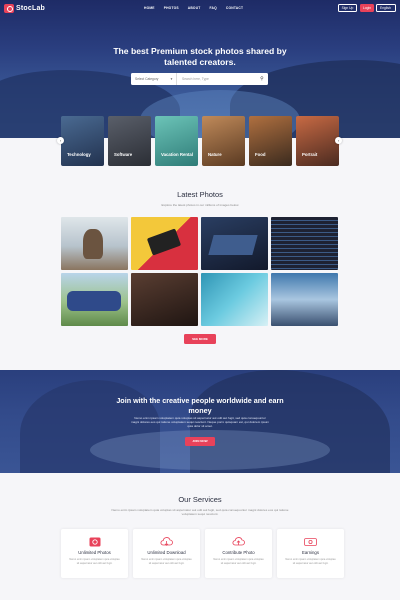 The width and height of the screenshot is (400, 600). What do you see at coordinates (238, 542) in the screenshot?
I see `cloud-upload-icon` at bounding box center [238, 542].